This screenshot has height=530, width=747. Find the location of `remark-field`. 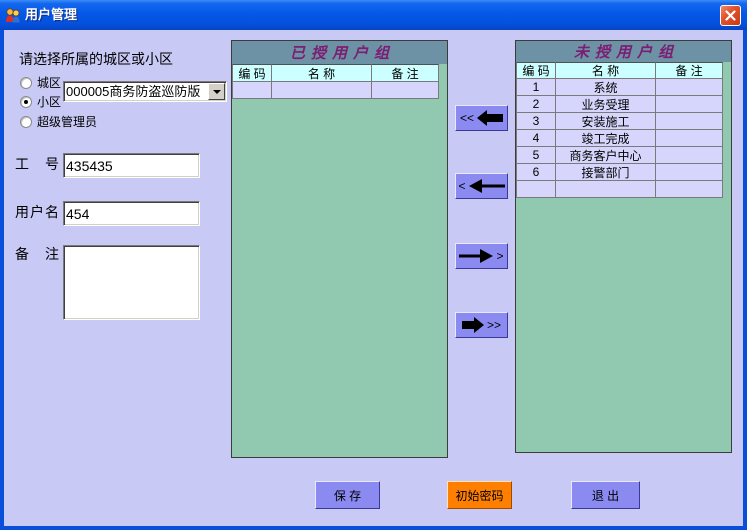

remark-field is located at coordinates (131, 282).